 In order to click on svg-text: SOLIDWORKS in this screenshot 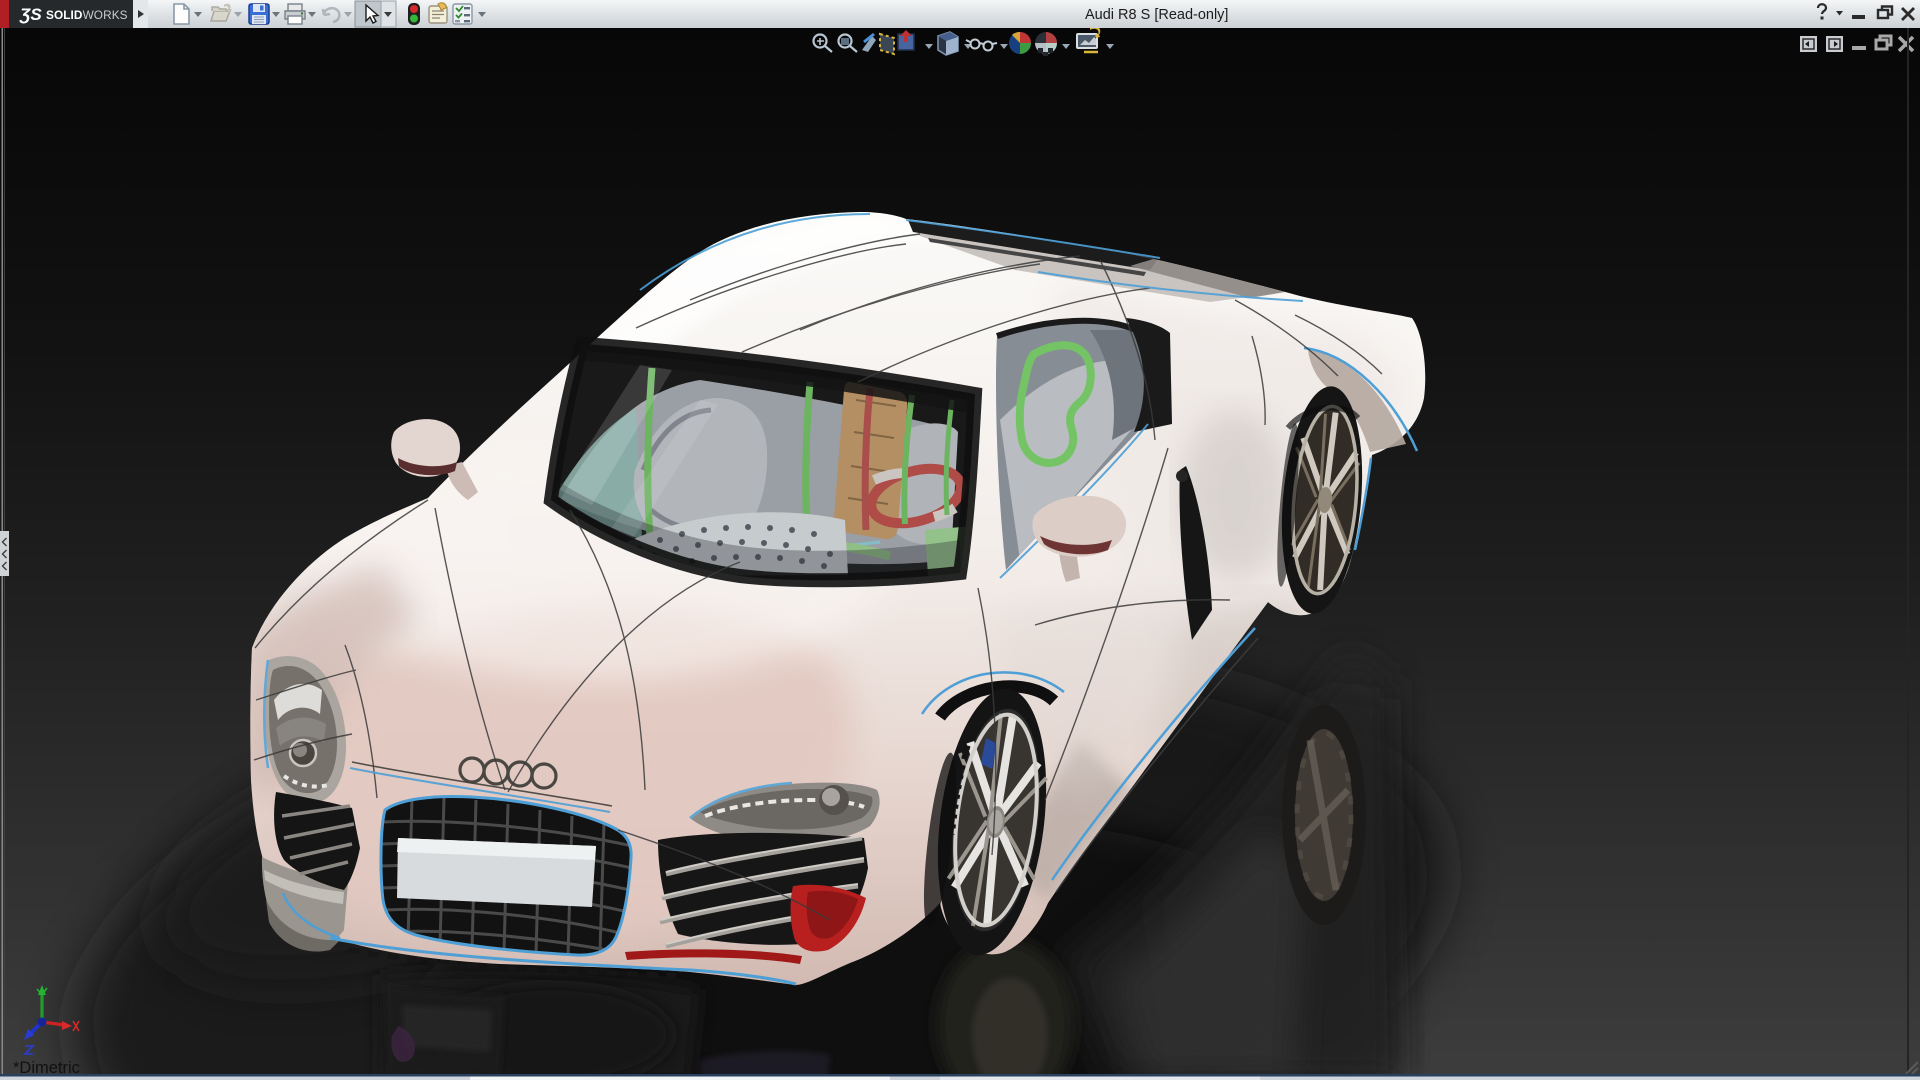, I will do `click(87, 15)`.